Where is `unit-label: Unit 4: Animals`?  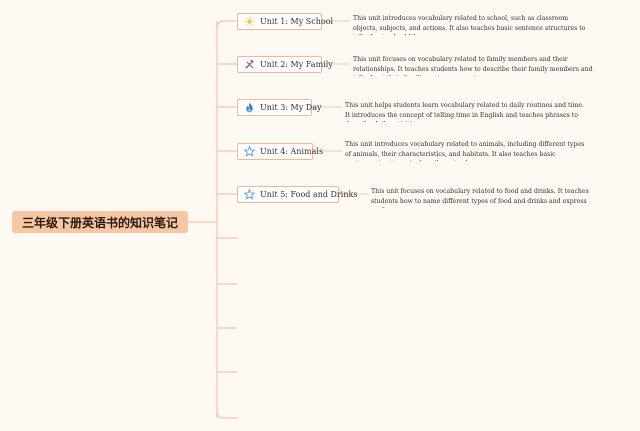 unit-label: Unit 4: Animals is located at coordinates (292, 151).